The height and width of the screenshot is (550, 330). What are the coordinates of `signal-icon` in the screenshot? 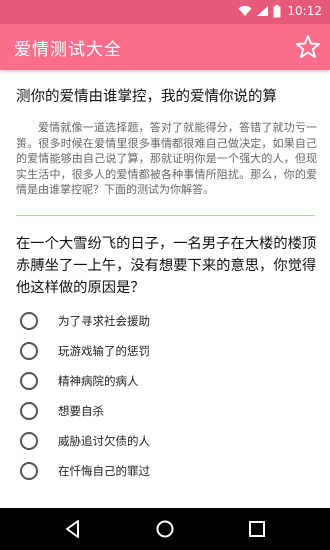 It's located at (263, 11).